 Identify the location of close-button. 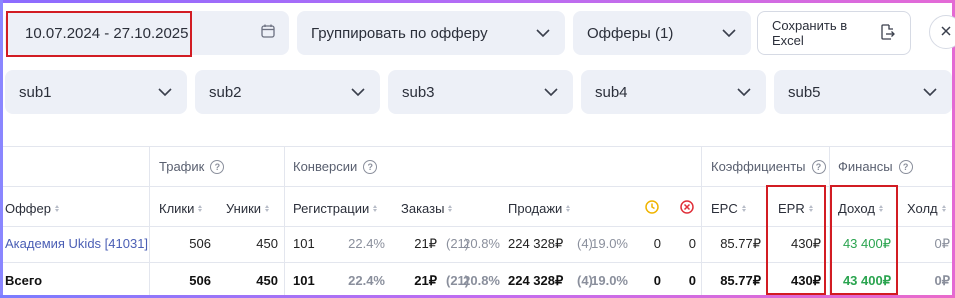
(942, 32).